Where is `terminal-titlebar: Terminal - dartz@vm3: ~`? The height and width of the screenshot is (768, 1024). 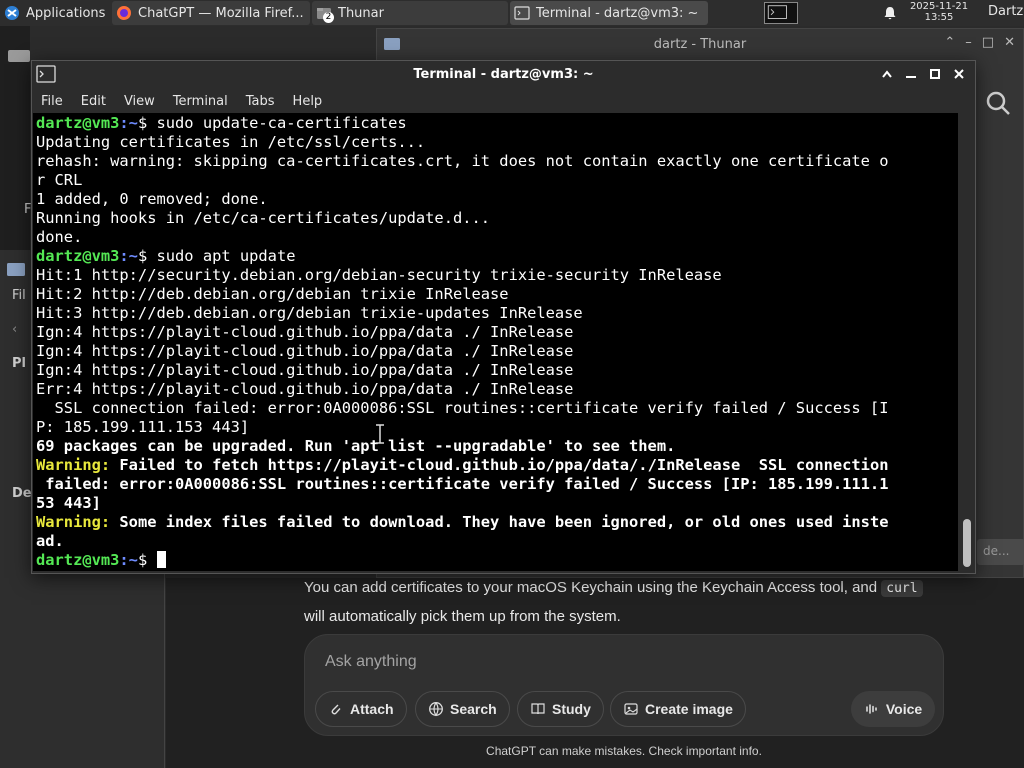 terminal-titlebar: Terminal - dartz@vm3: ~ is located at coordinates (503, 74).